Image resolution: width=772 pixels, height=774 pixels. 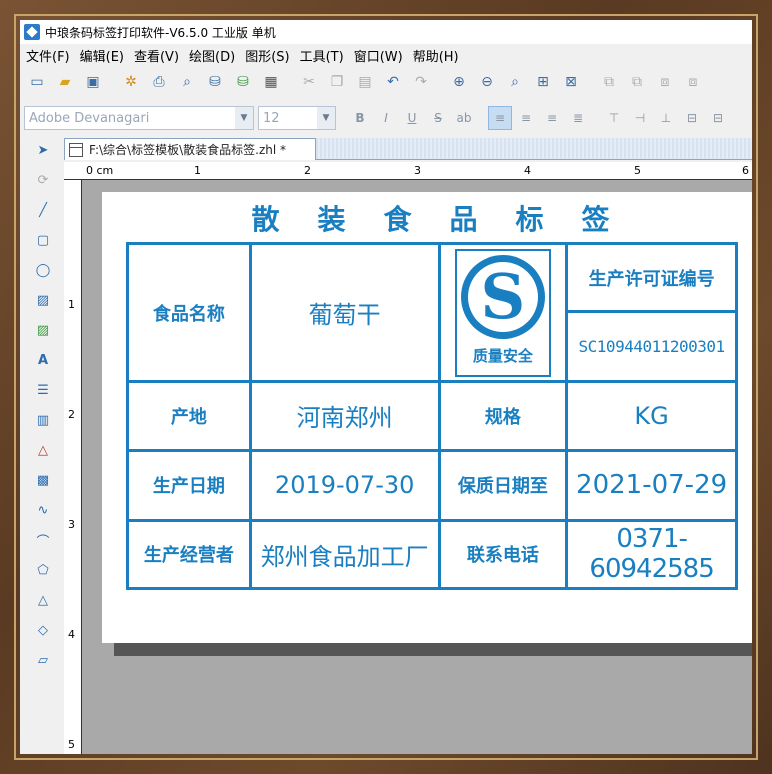 I want to click on document-tab-title: F:\综合\标签模板\散装食品标签.zhl *, so click(x=188, y=150).